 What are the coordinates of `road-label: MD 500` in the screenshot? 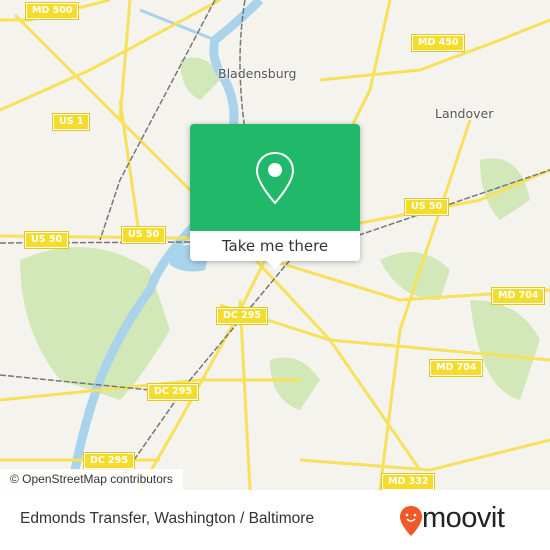 It's located at (52, 11).